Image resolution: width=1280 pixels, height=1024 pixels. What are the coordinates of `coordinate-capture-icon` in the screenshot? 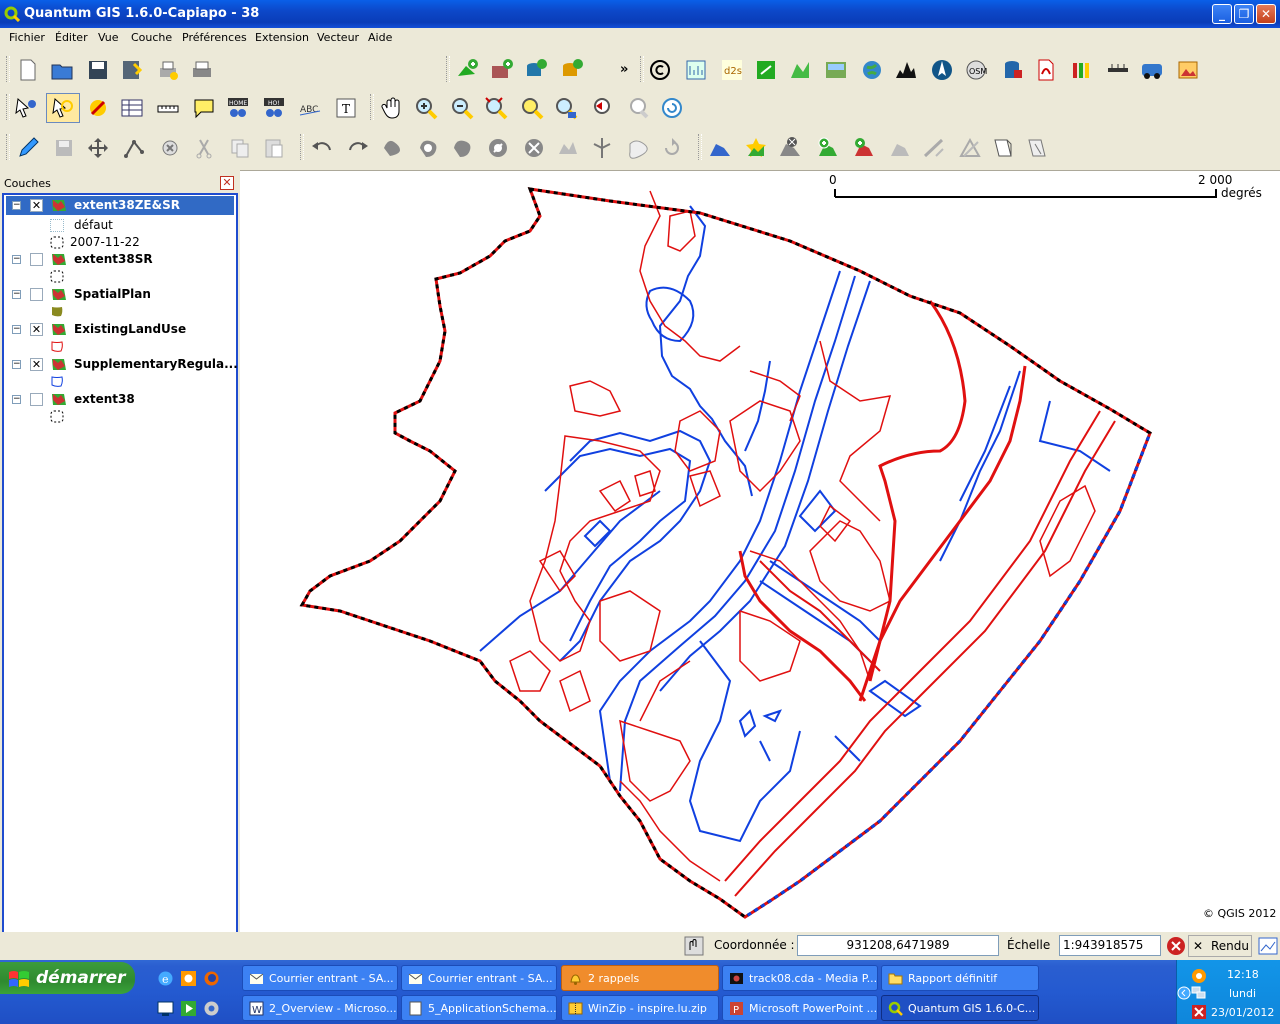 It's located at (1118, 70).